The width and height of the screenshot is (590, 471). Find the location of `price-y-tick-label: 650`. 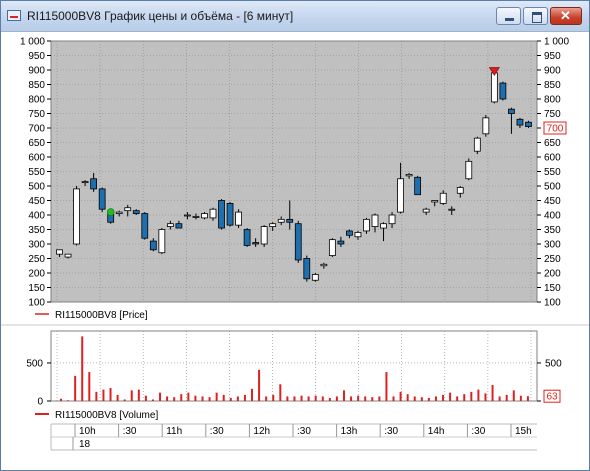

price-y-tick-label: 650 is located at coordinates (36, 143).